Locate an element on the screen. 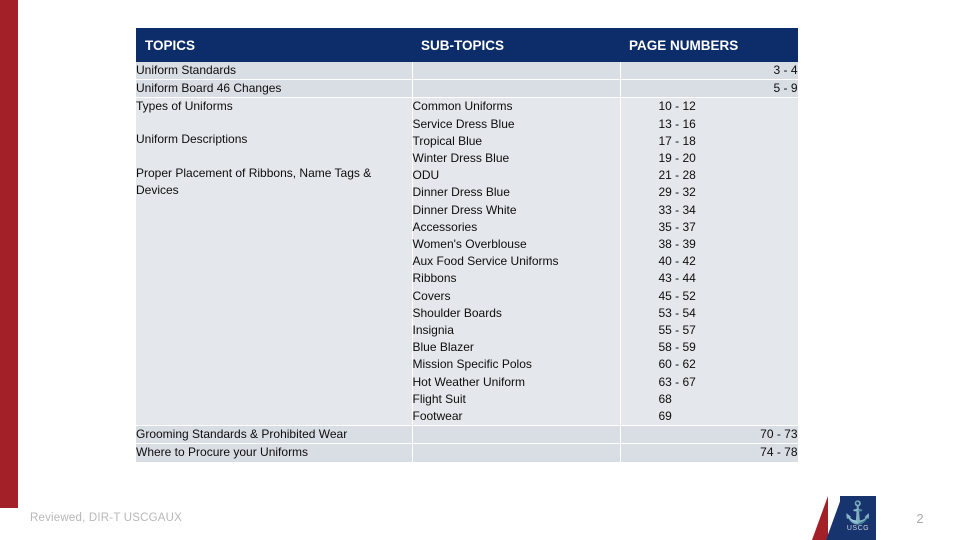 The width and height of the screenshot is (960, 540). header-pages: PAGE NUMBERS is located at coordinates (709, 45).